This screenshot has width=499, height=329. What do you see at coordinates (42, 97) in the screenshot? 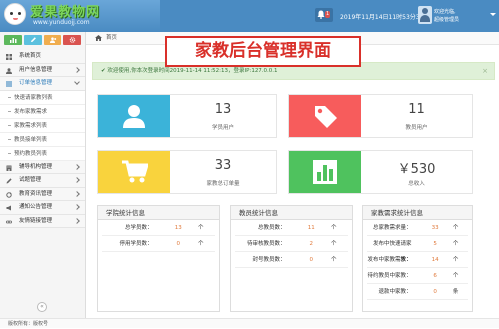
I see `sidebar-subitem-quick-request-list: 快速请家教列表` at bounding box center [42, 97].